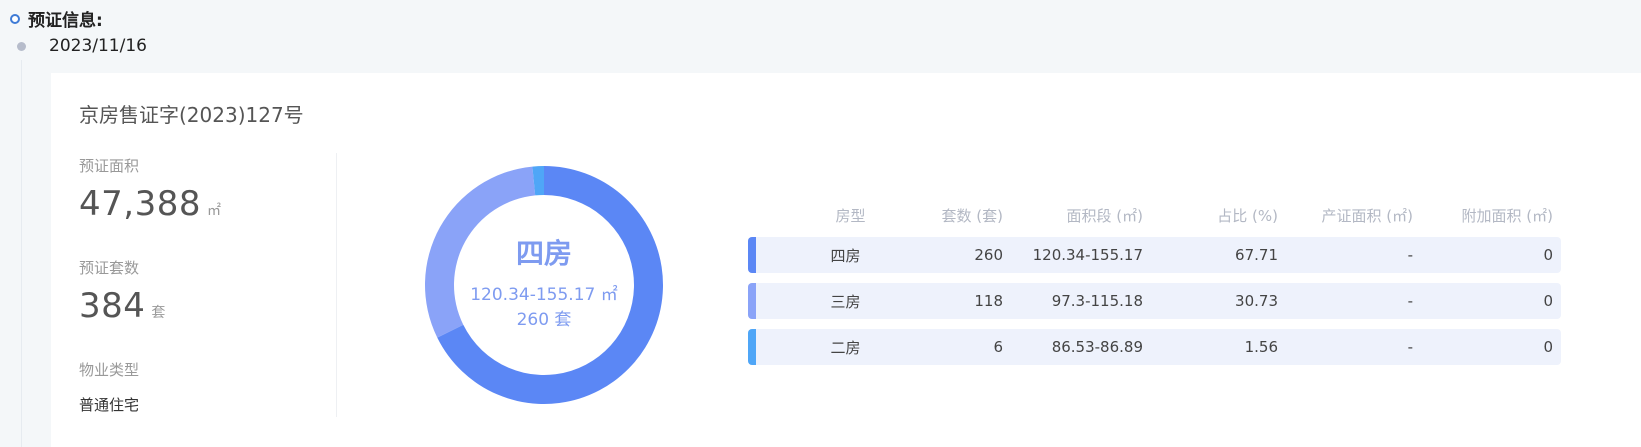 The width and height of the screenshot is (1641, 447). I want to click on units-stat: 预证套数 384 套, so click(122, 291).